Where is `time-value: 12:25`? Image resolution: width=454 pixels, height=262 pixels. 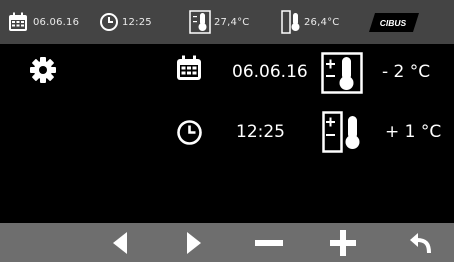 time-value: 12:25 is located at coordinates (260, 132).